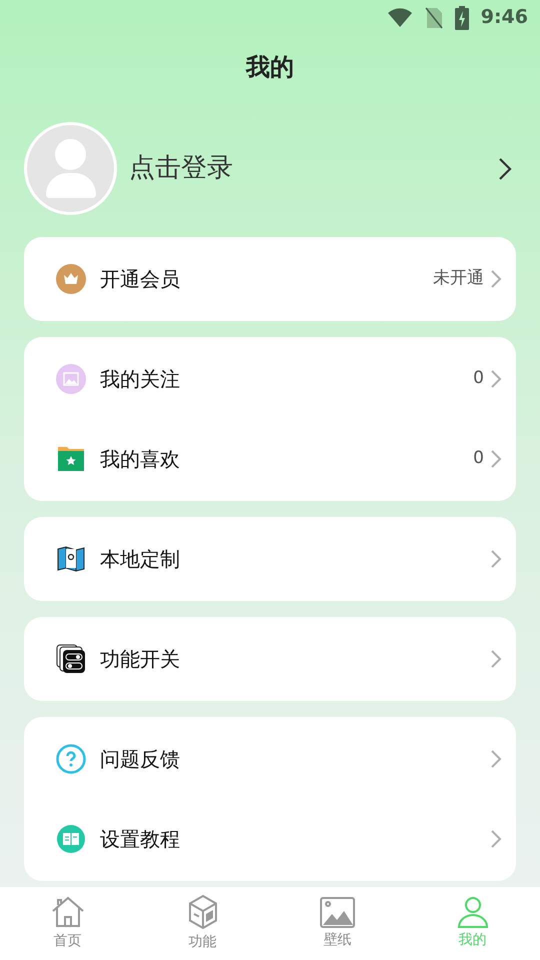  Describe the element at coordinates (71, 759) in the screenshot. I see `help-icon` at that location.